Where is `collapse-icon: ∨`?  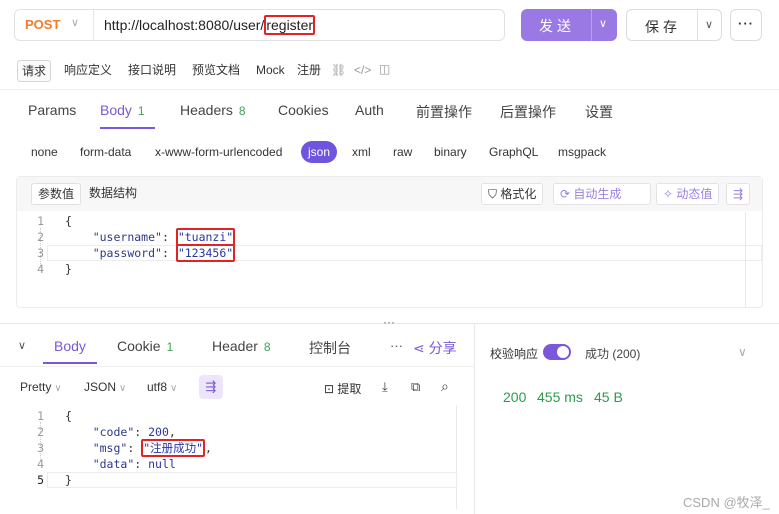 collapse-icon: ∨ is located at coordinates (22, 345).